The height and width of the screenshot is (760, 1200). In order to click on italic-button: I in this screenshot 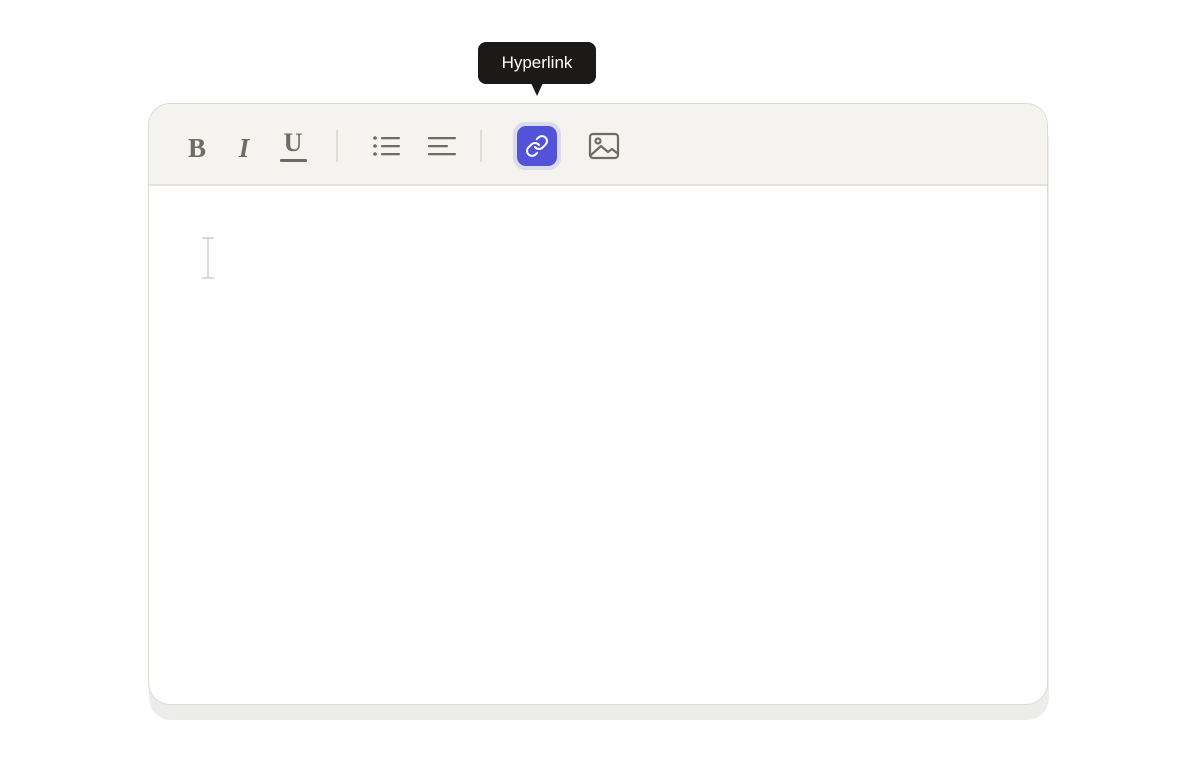, I will do `click(244, 148)`.